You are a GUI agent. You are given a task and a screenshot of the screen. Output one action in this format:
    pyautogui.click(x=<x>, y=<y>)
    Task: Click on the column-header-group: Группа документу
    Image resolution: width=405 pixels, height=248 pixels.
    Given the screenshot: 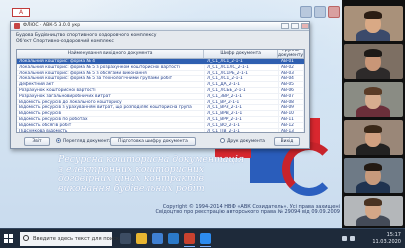 What is the action you would take?
    pyautogui.click(x=291, y=54)
    